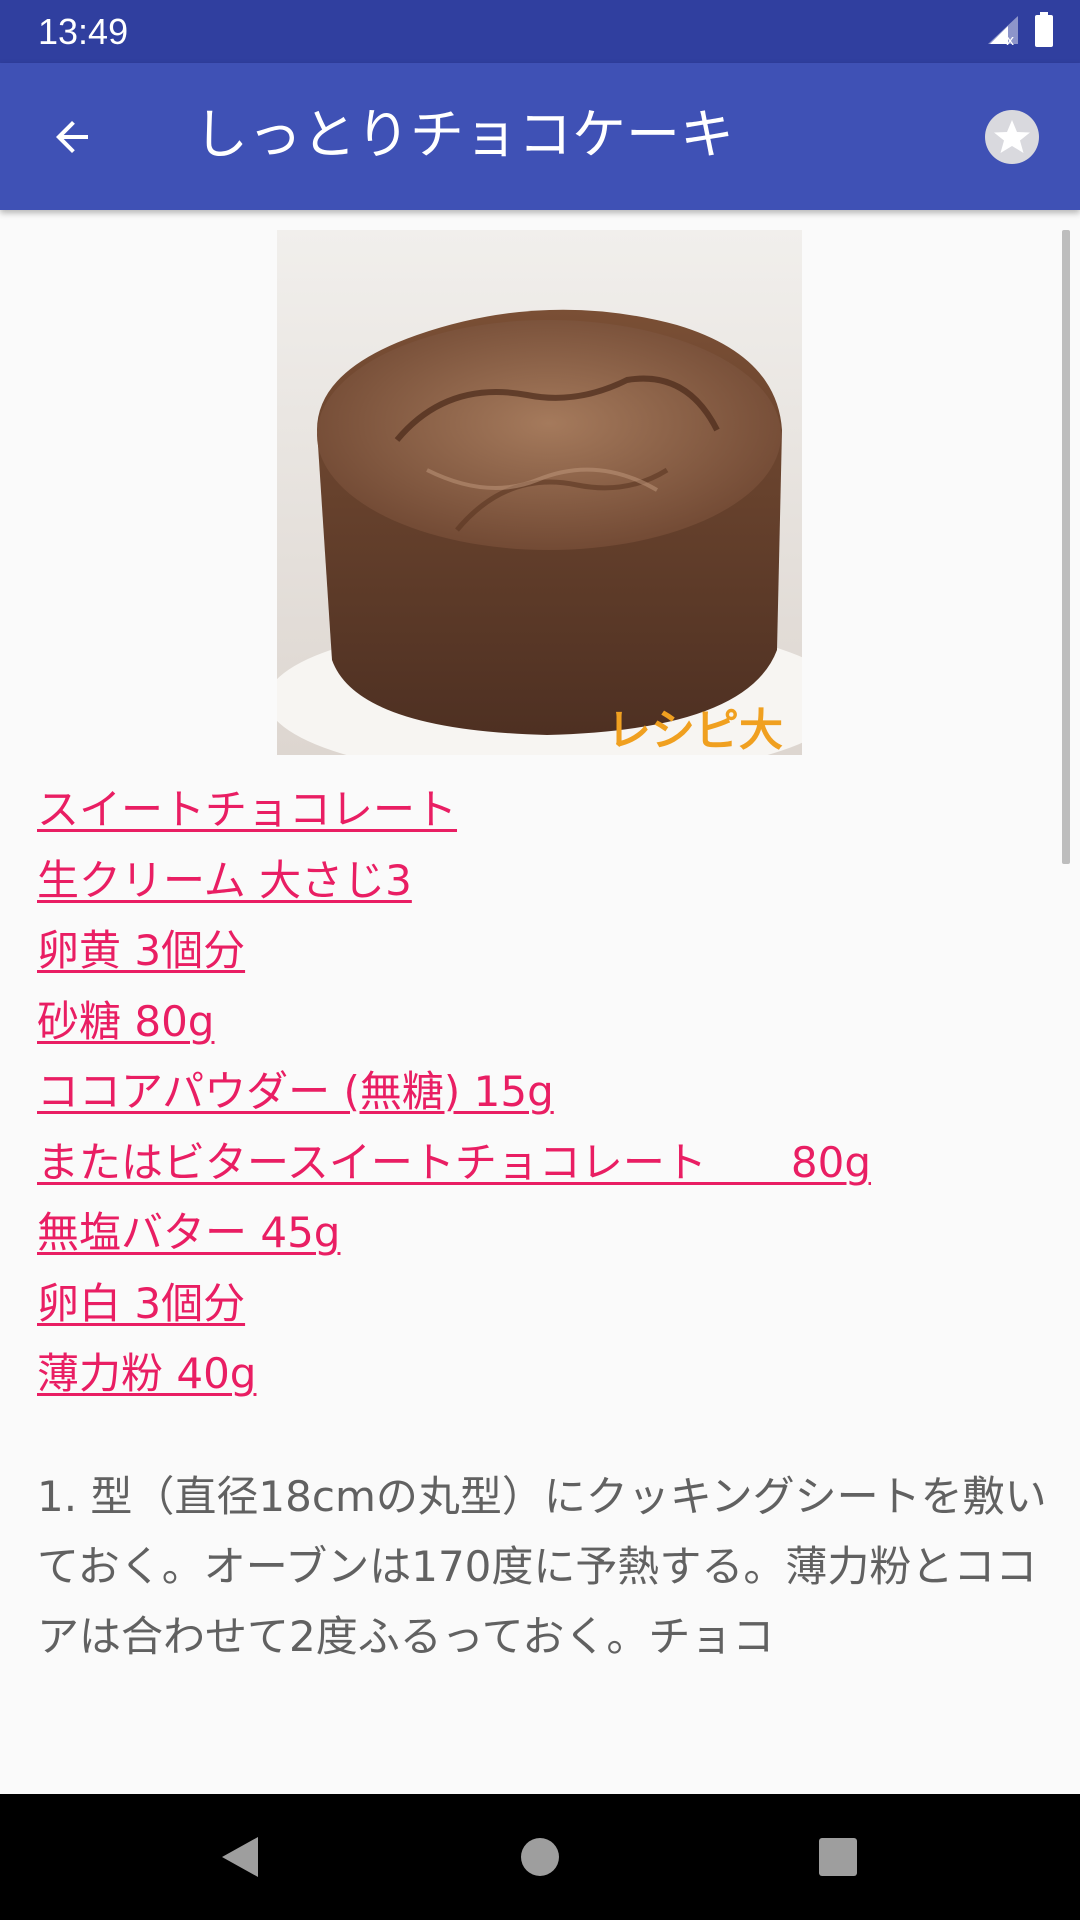 This screenshot has width=1080, height=1920. I want to click on app-bar: しっとりチョコケーキ, so click(540, 136).